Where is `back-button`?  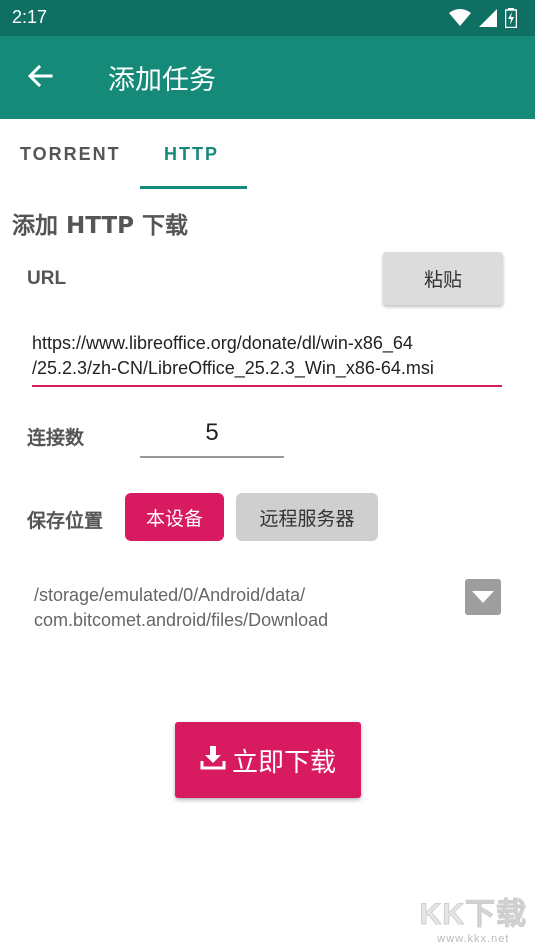 back-button is located at coordinates (40, 78).